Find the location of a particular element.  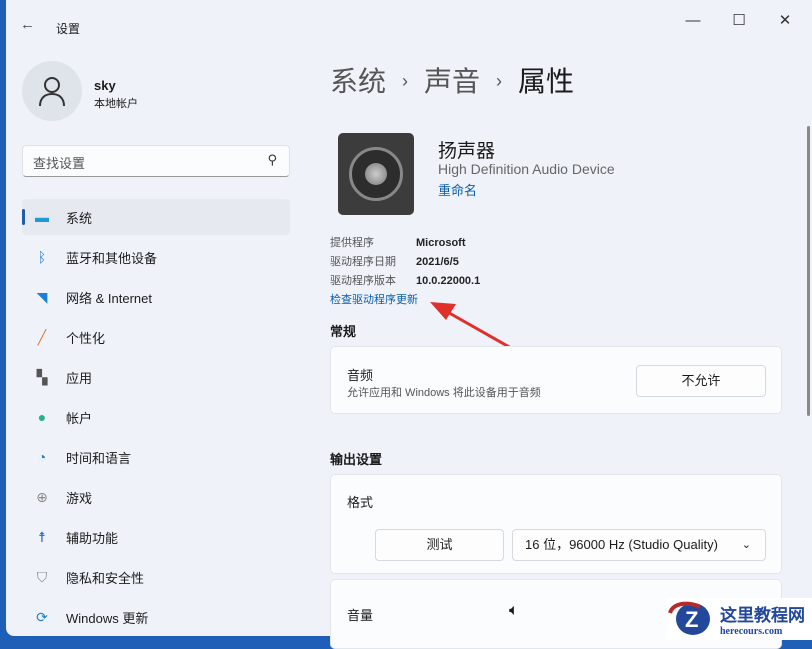

prop-value: Microsoft is located at coordinates (441, 243).